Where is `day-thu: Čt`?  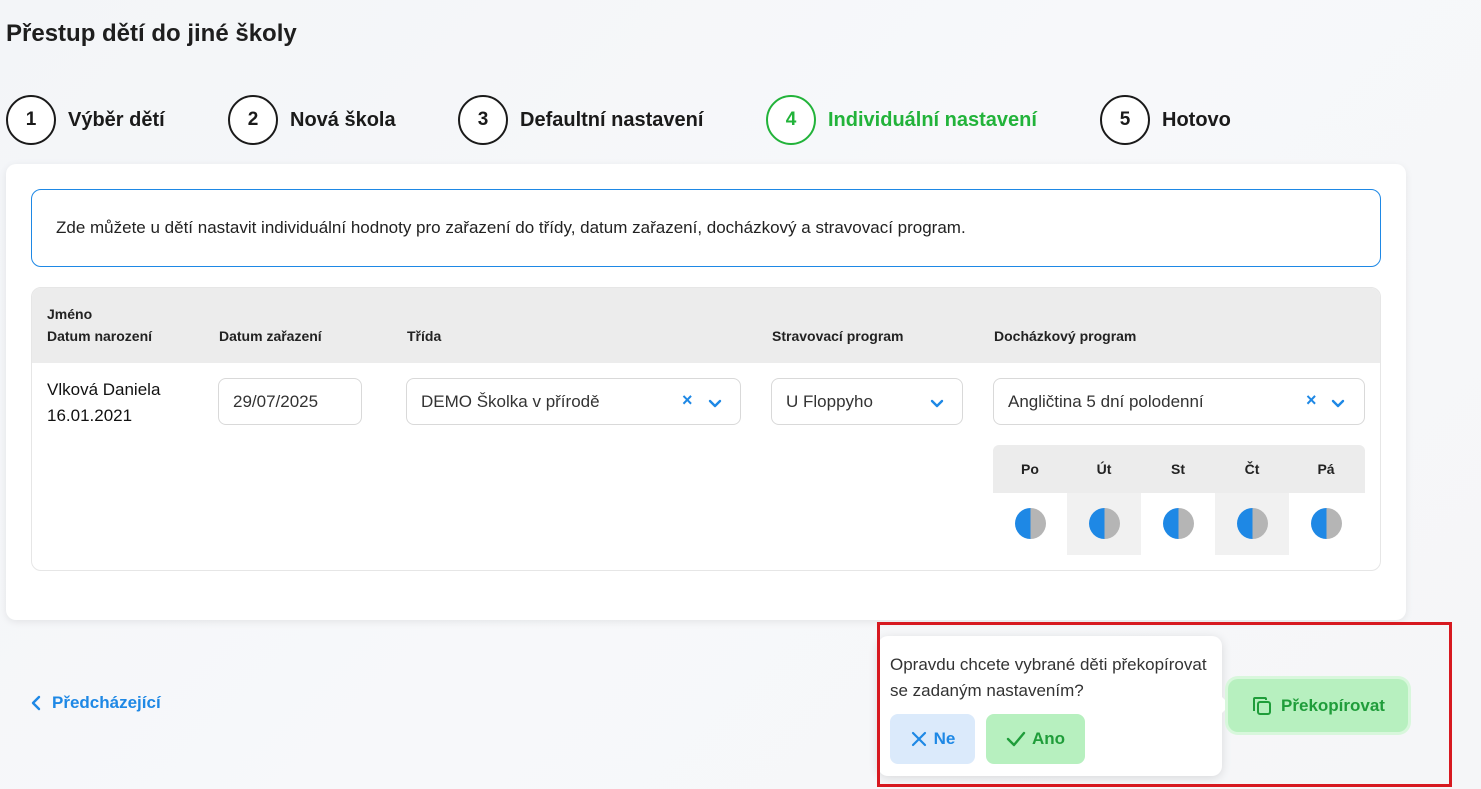
day-thu: Čt is located at coordinates (1252, 500).